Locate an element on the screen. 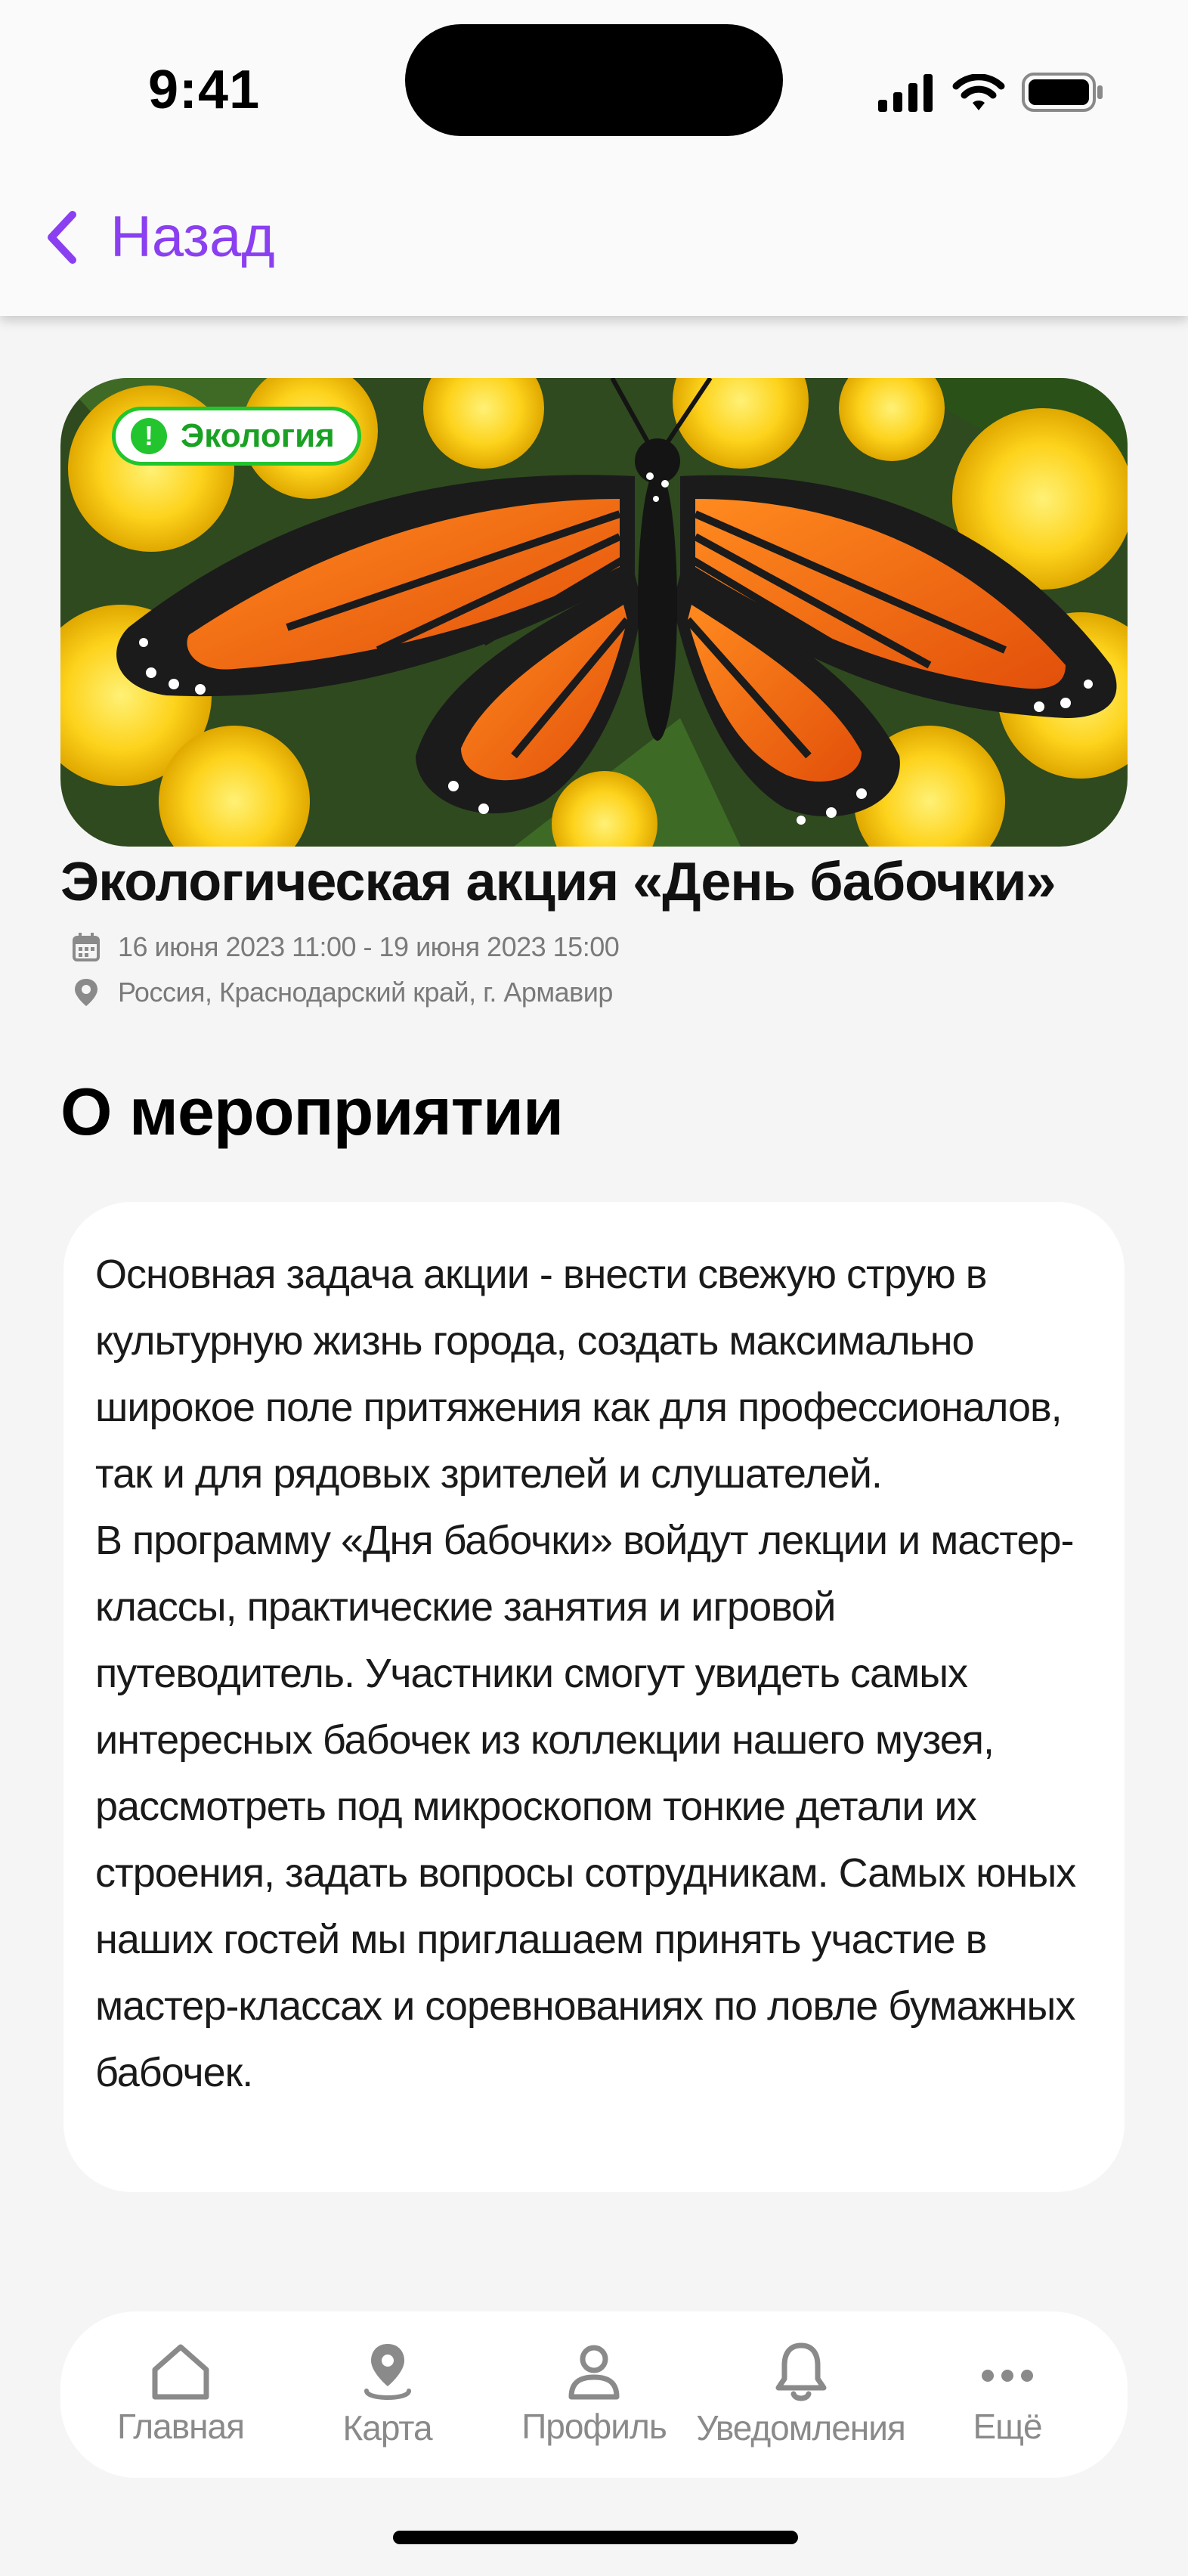 Image resolution: width=1188 pixels, height=2576 pixels. event-date: 16 июня 2023 11:00 - 19 июня 2023 15:00 is located at coordinates (369, 946).